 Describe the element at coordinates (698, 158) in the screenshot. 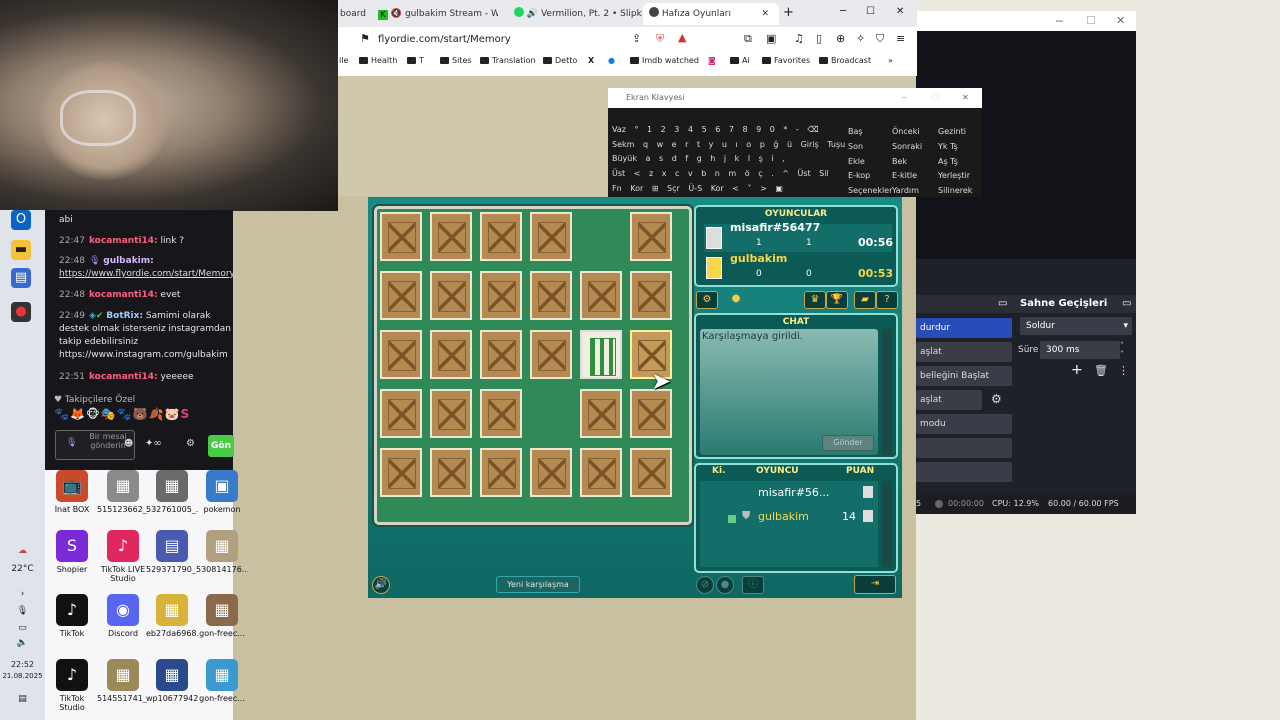

I see `key-row: Büyük a s d f g h j k l ş i ,` at that location.